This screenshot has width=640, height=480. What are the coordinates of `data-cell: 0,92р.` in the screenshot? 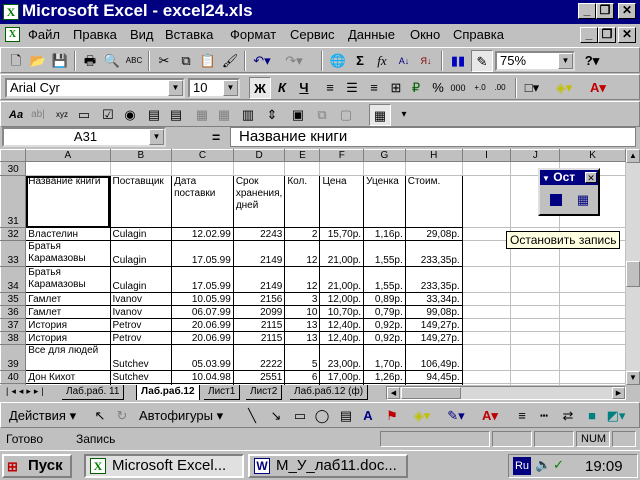 It's located at (384, 338).